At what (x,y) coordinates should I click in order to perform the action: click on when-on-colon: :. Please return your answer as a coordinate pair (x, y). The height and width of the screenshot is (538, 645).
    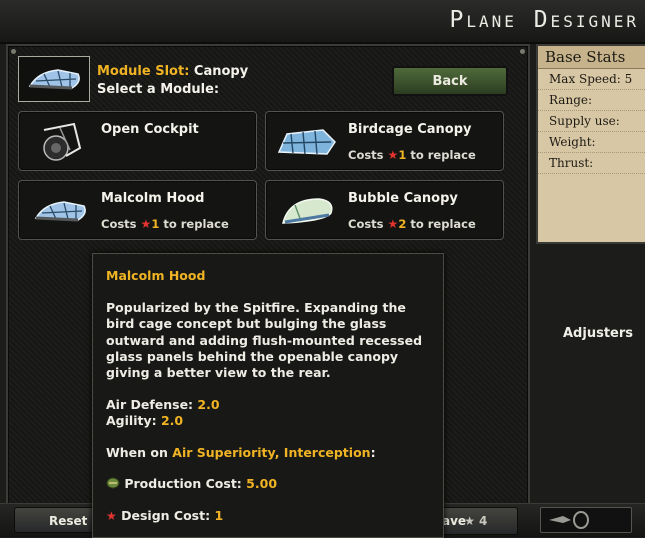
    Looking at the image, I should click on (373, 452).